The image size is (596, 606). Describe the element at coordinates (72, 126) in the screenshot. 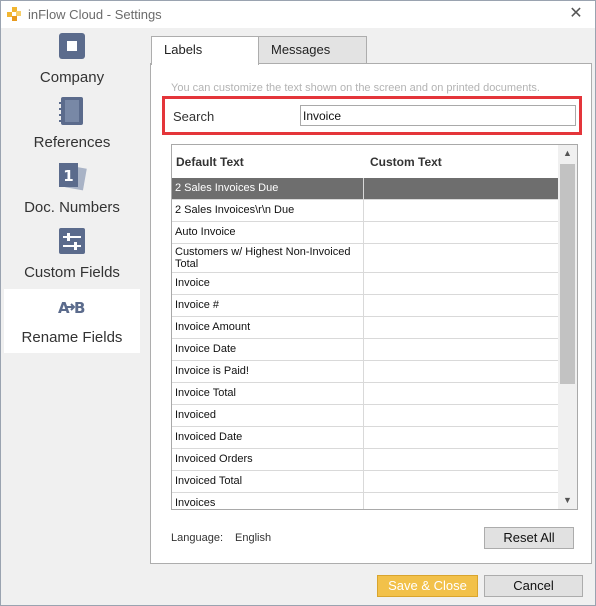

I see `sidebar-item-references: References` at that location.